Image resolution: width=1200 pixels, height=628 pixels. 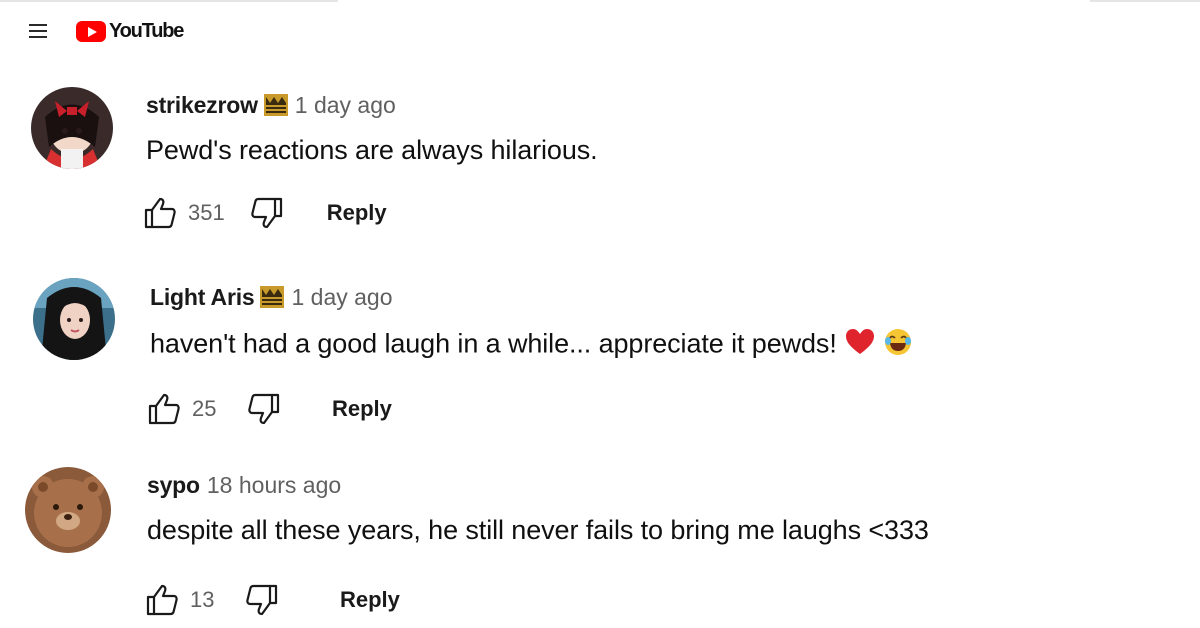 I want to click on comment-text: Pewd's reactions are always hilarious., so click(x=372, y=150).